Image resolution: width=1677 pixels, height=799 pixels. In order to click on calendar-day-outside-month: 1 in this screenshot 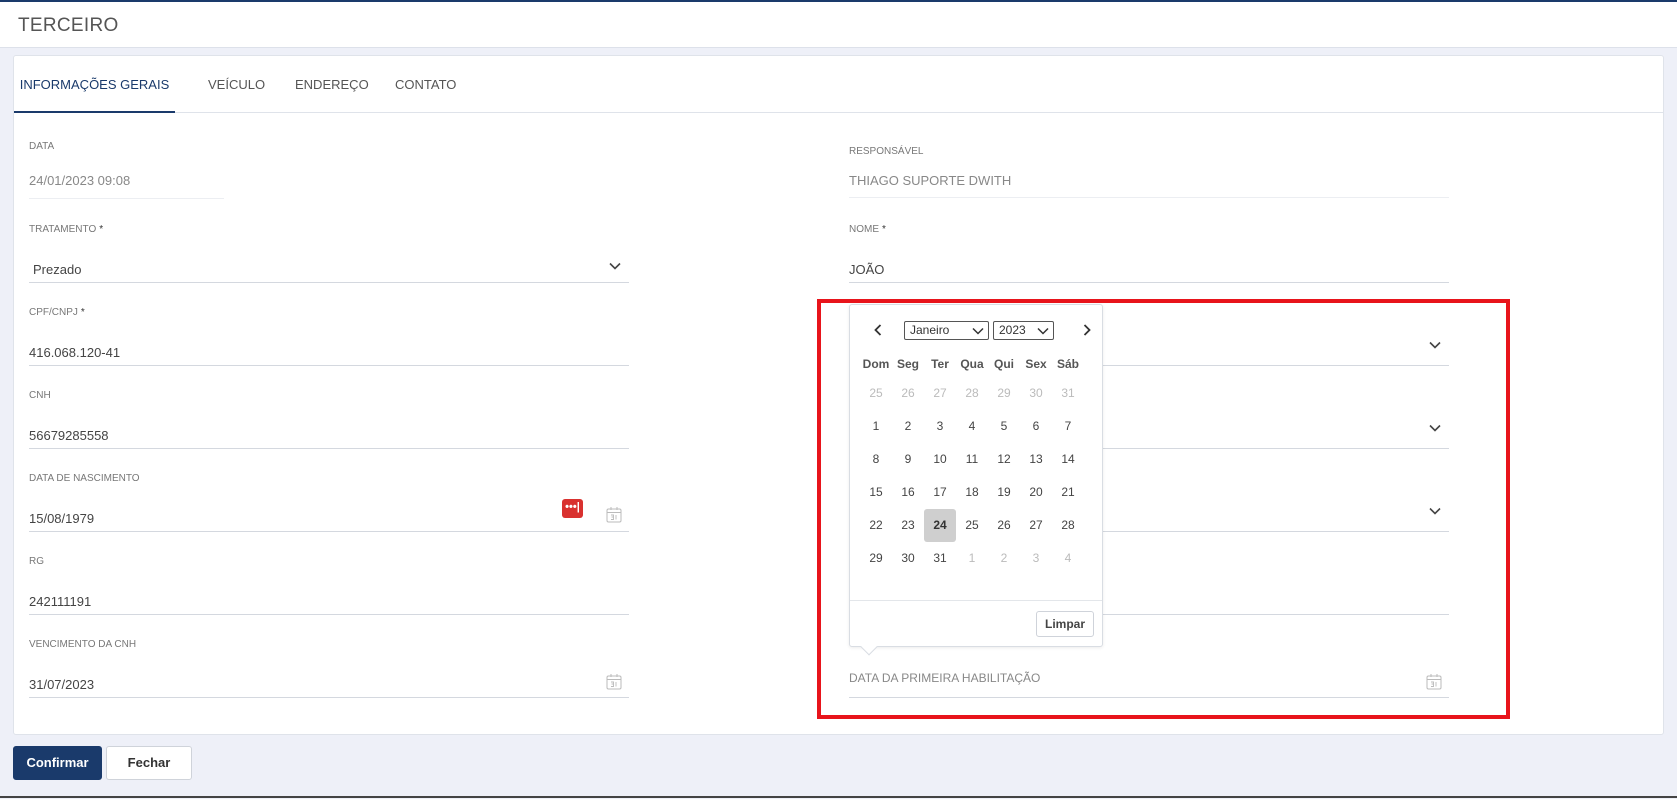, I will do `click(972, 558)`.